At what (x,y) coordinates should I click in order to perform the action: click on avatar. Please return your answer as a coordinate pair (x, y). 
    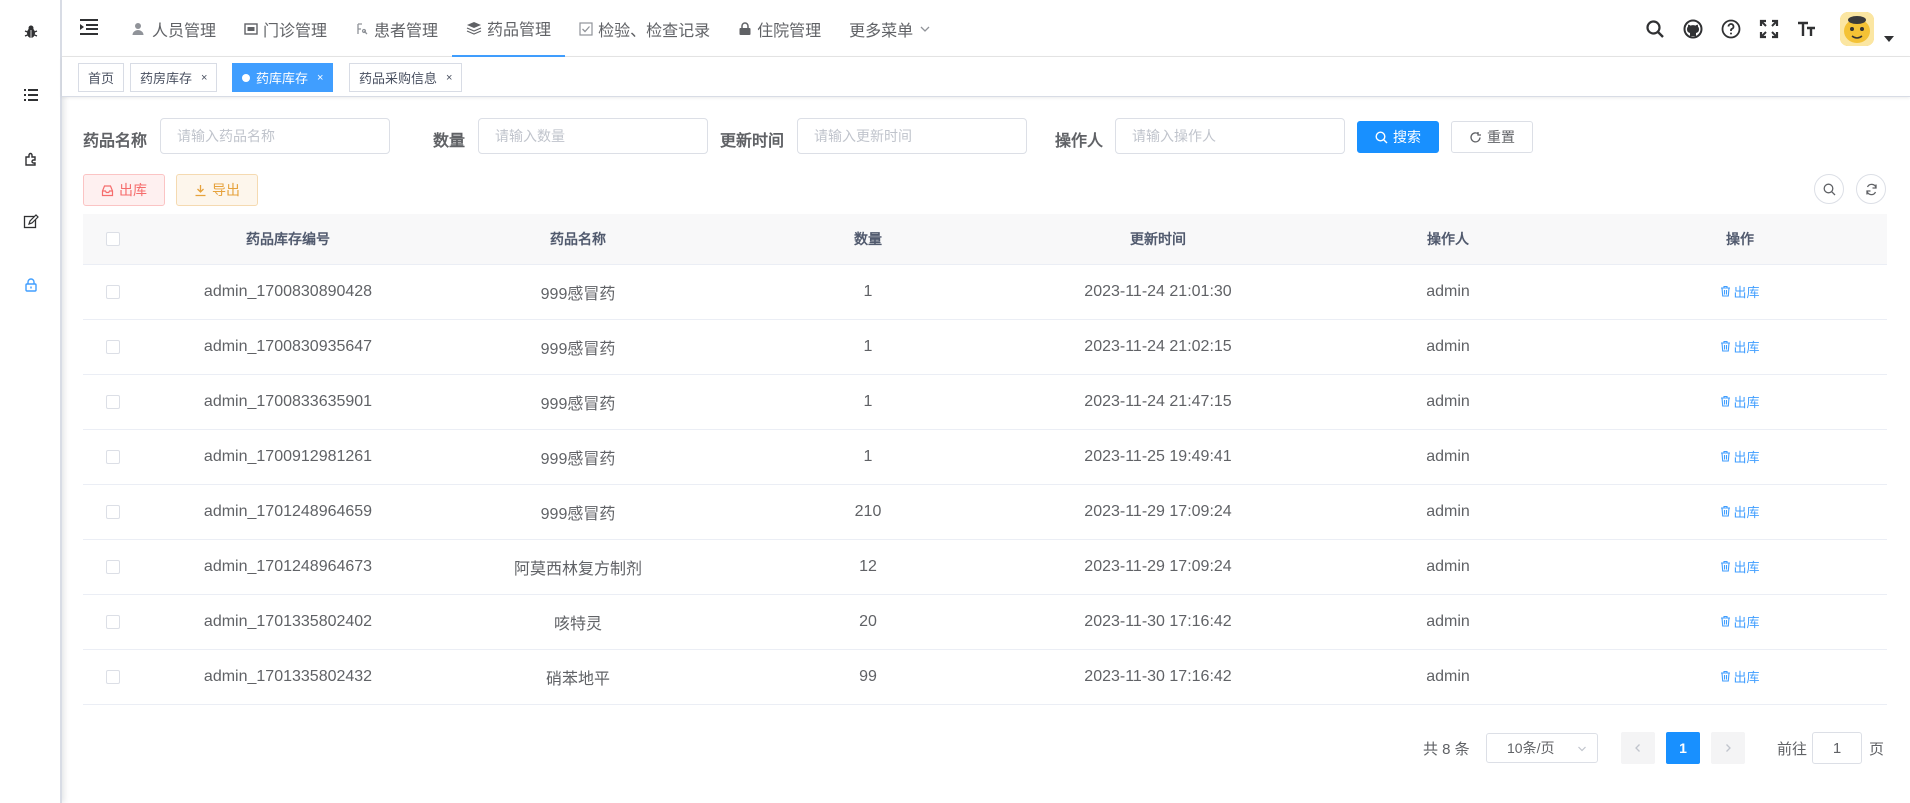
    Looking at the image, I should click on (1857, 28).